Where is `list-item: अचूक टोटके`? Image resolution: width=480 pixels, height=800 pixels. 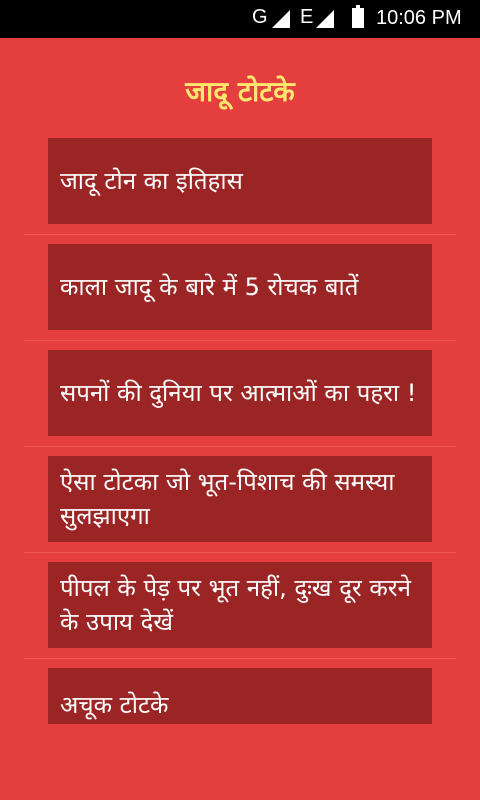
list-item: अचूक टोटके is located at coordinates (240, 696).